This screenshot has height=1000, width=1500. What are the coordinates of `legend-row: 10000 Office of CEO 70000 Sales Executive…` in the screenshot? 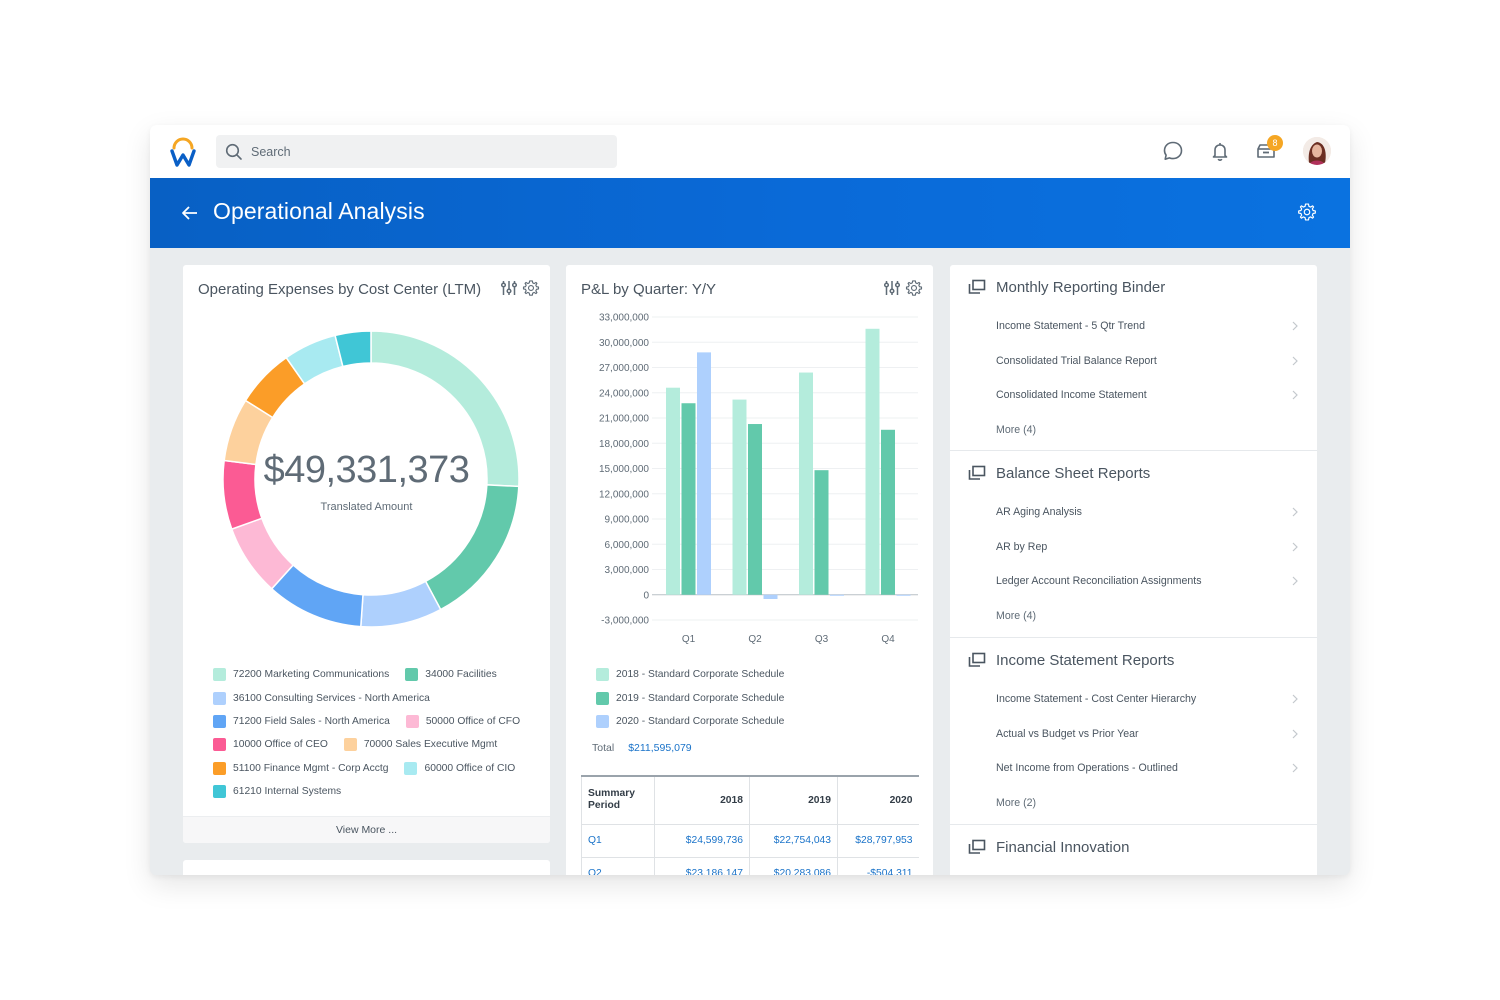 It's located at (378, 744).